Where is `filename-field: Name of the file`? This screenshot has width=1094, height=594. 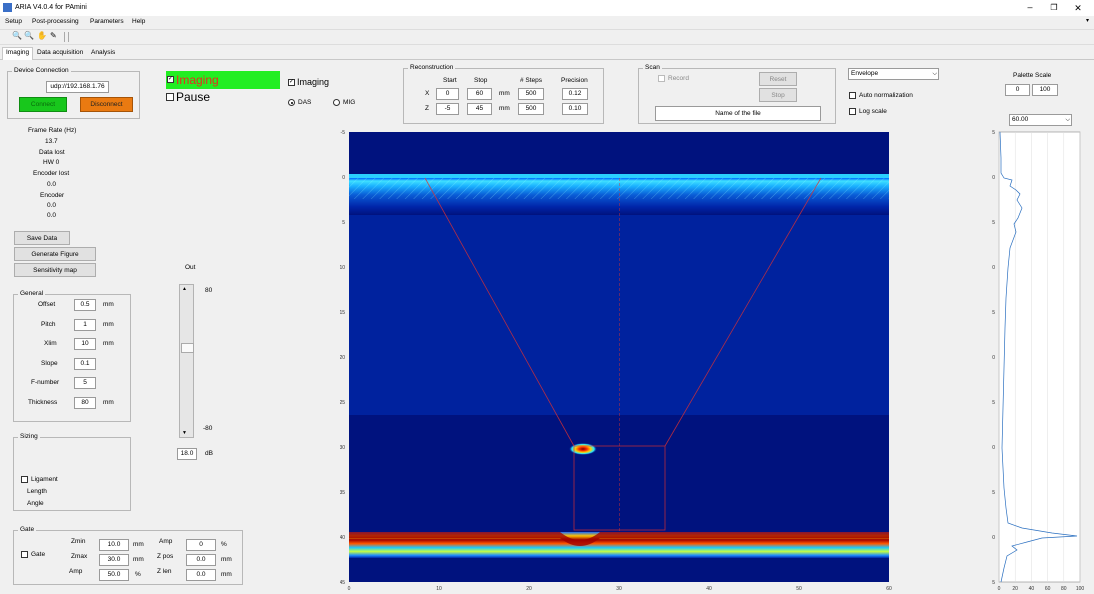 filename-field: Name of the file is located at coordinates (738, 113).